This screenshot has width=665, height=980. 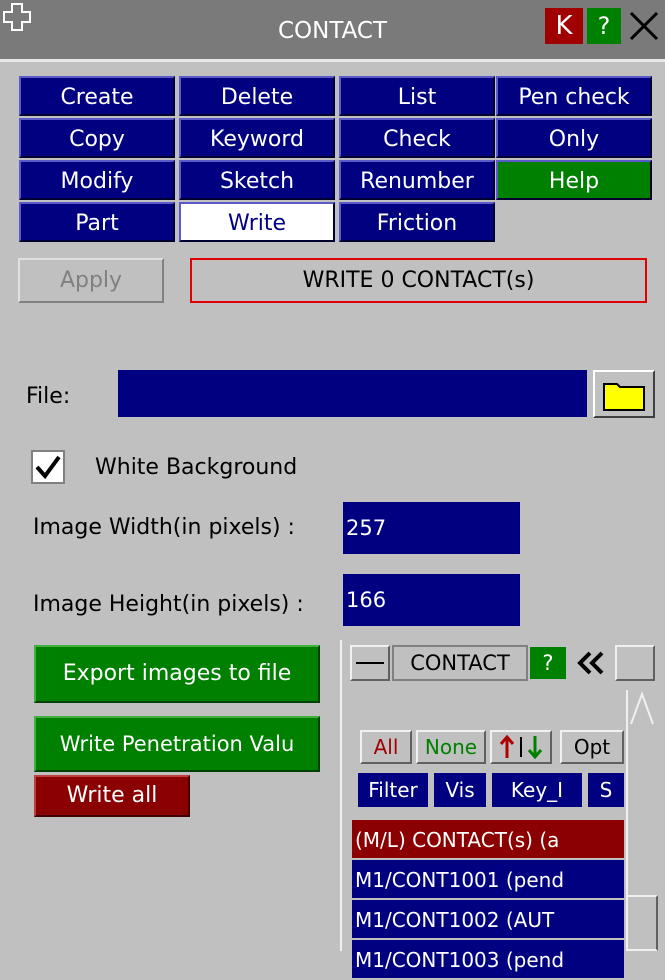 I want to click on list-item: M1/CONT1001 (pend, so click(x=488, y=880).